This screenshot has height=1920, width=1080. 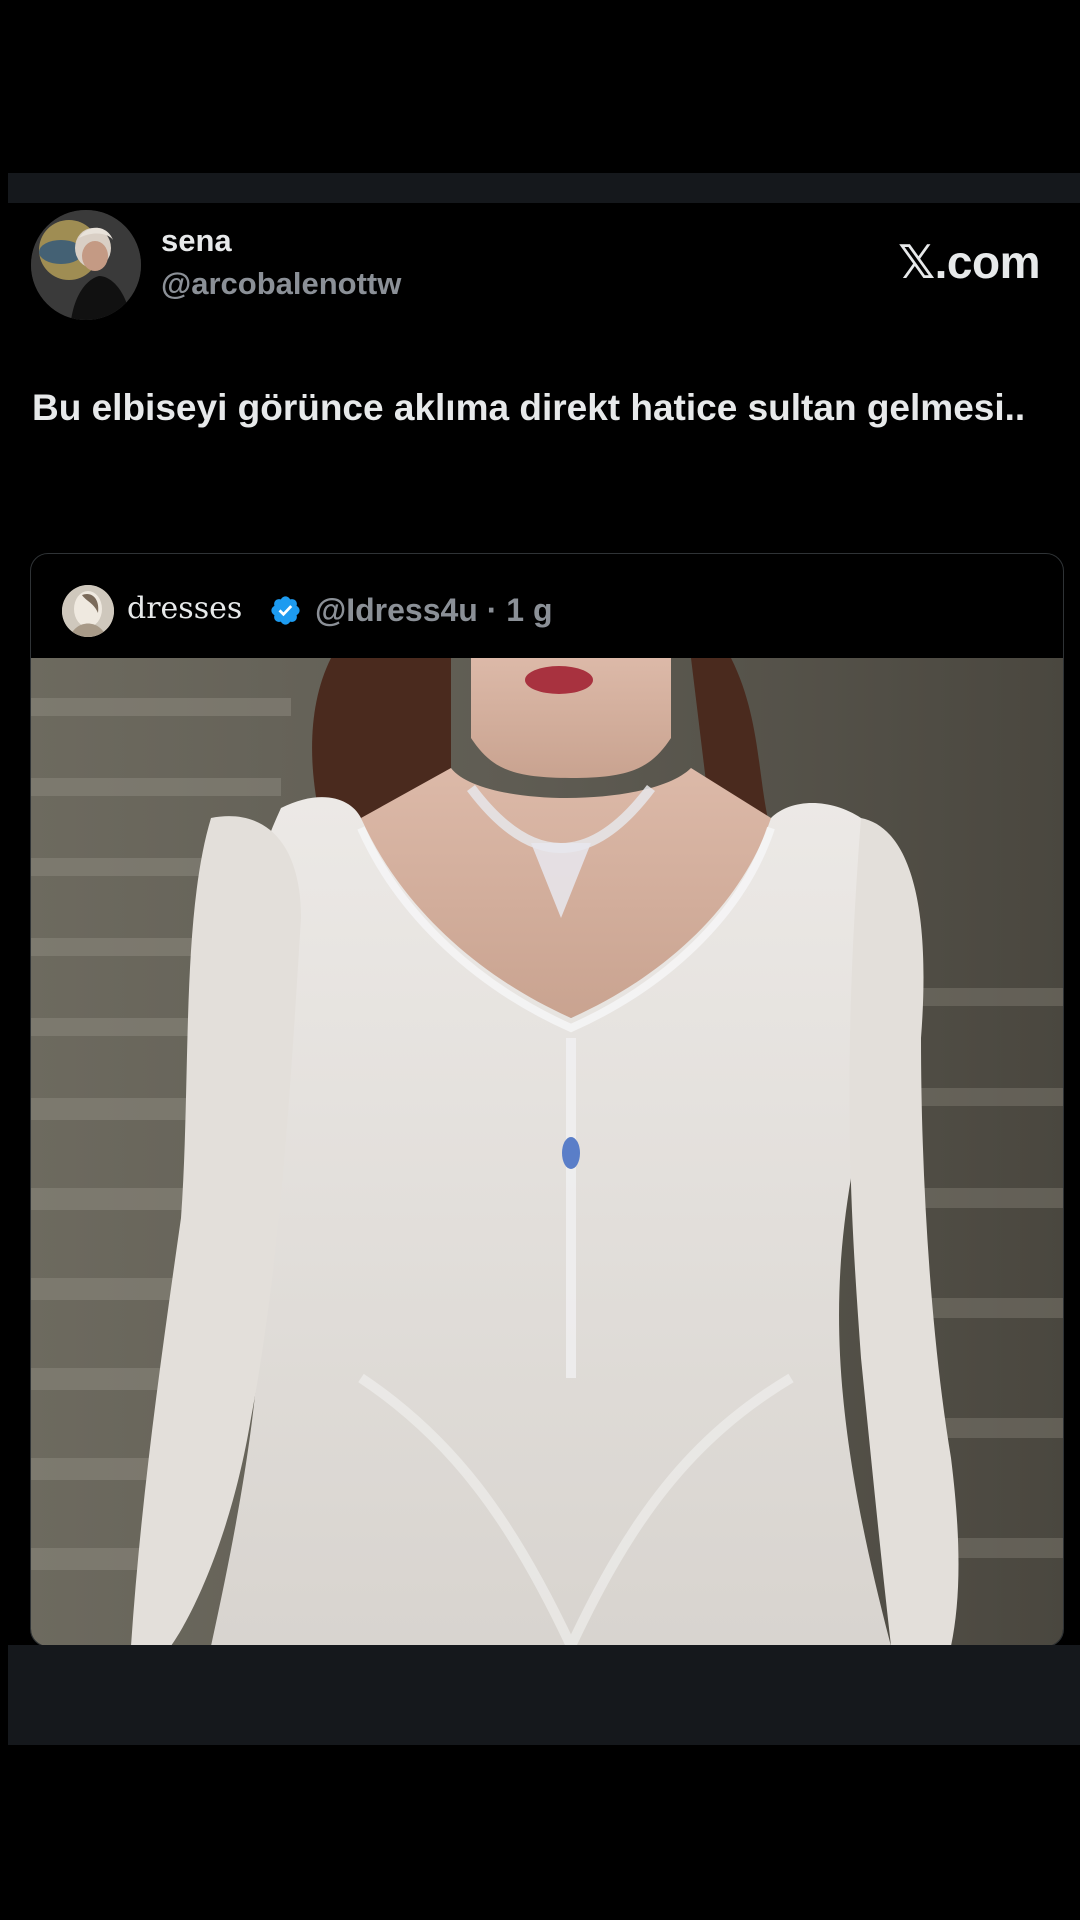 I want to click on verified-badge-icon, so click(x=285, y=610).